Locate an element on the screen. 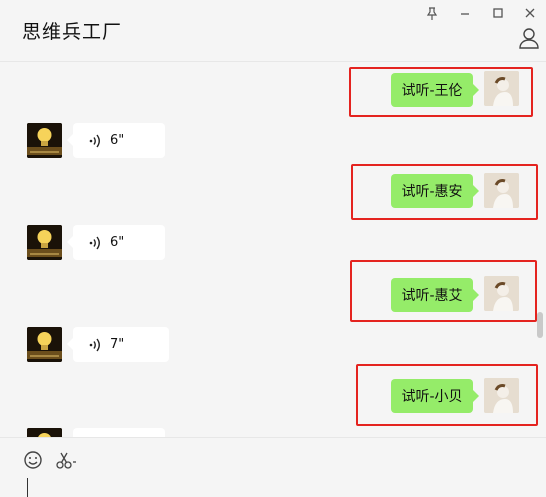 The width and height of the screenshot is (546, 497). contact-profile-icon is located at coordinates (529, 38).